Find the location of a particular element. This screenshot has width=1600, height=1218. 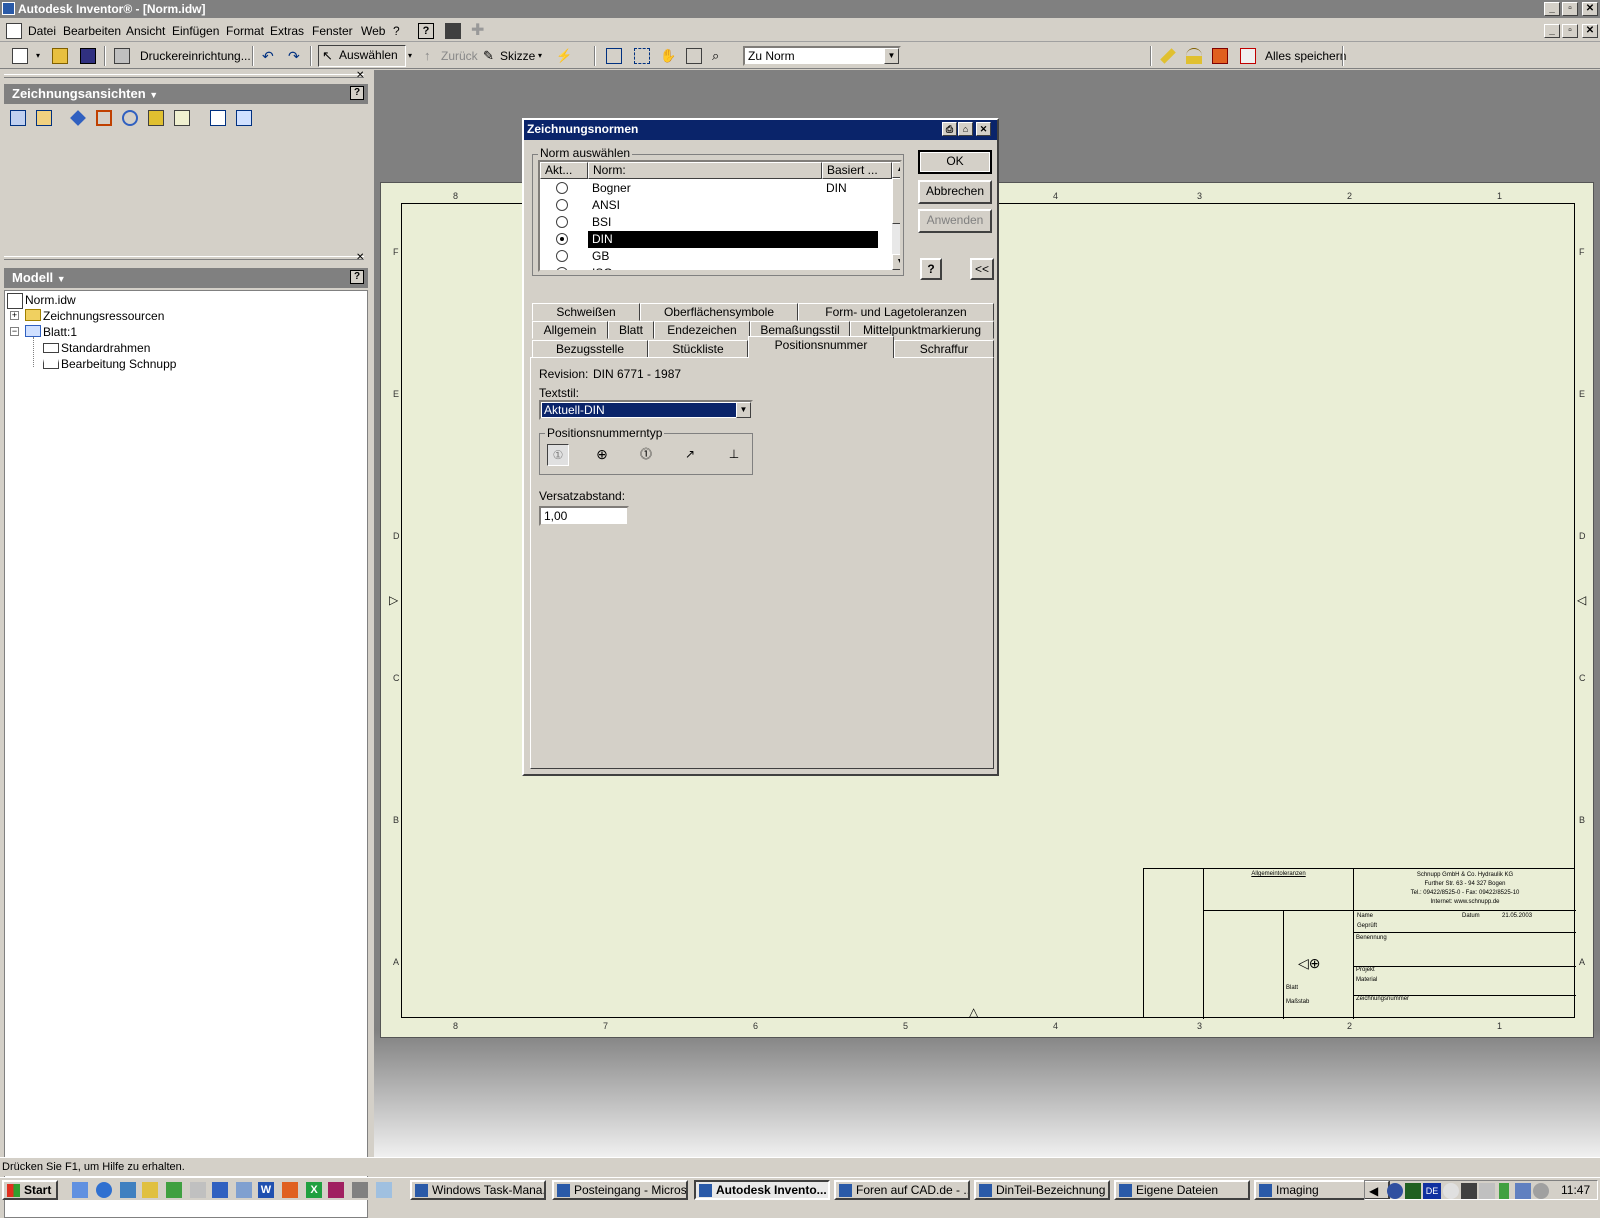

balloon-underline-icon: ⊥ is located at coordinates (734, 455).